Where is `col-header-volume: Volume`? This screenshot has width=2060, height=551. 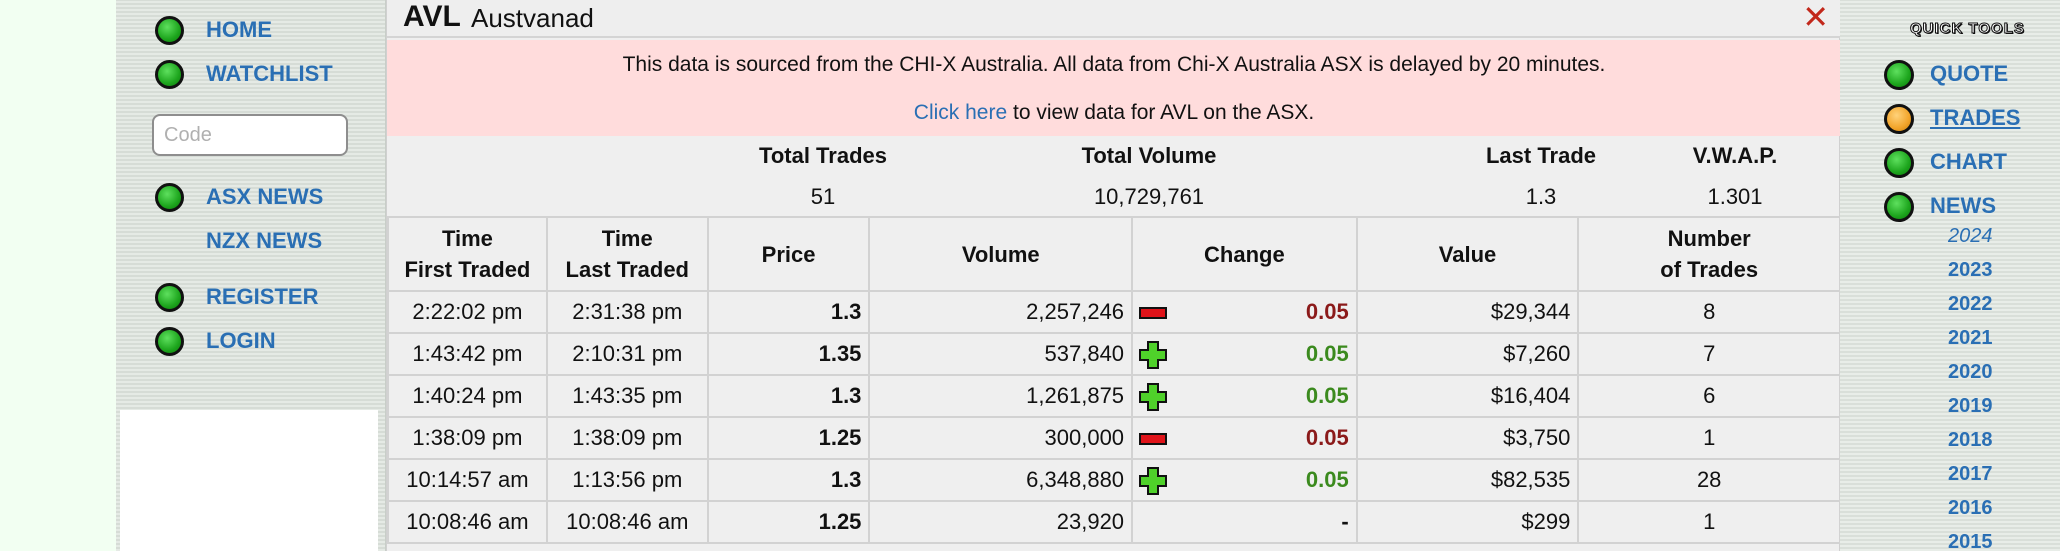
col-header-volume: Volume is located at coordinates (1001, 254).